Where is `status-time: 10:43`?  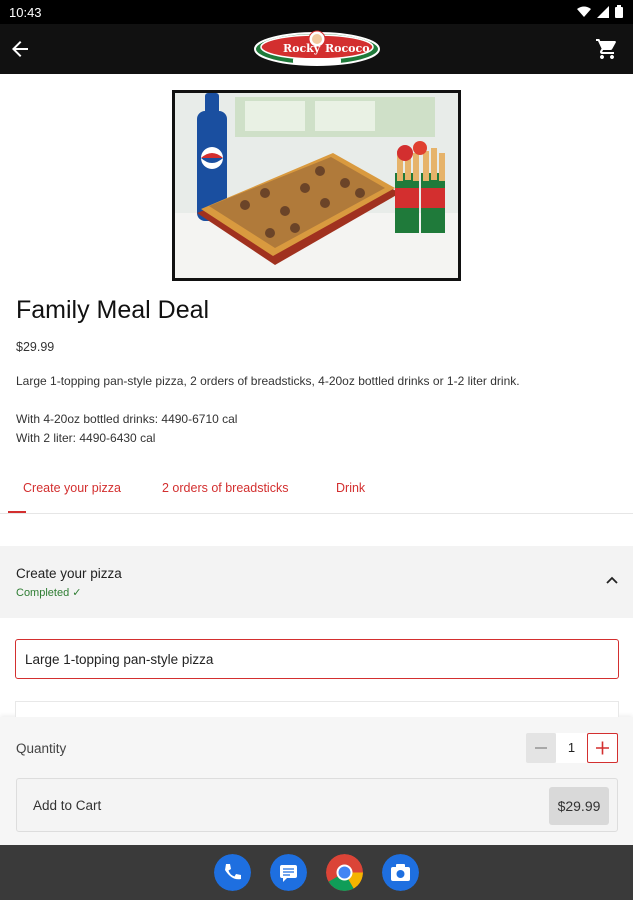 status-time: 10:43 is located at coordinates (25, 12).